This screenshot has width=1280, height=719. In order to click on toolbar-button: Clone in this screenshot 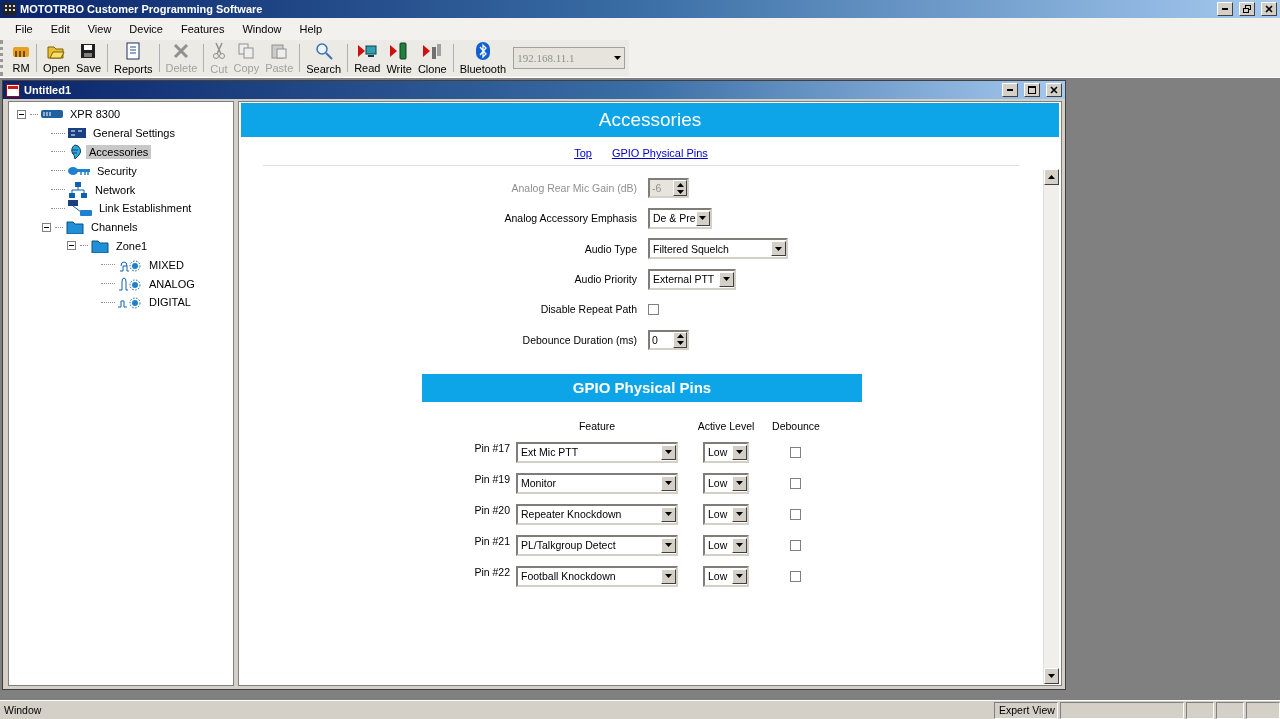, I will do `click(432, 58)`.